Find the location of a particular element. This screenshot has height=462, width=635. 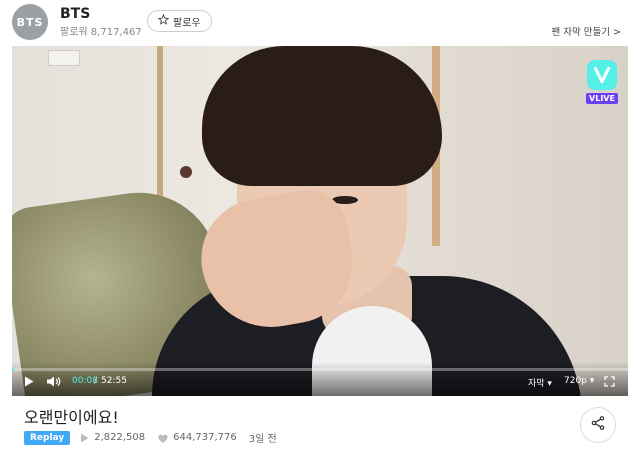

player-controls: 00:08 / 52:55 자막 ▾ 720p ▾ is located at coordinates (320, 379).